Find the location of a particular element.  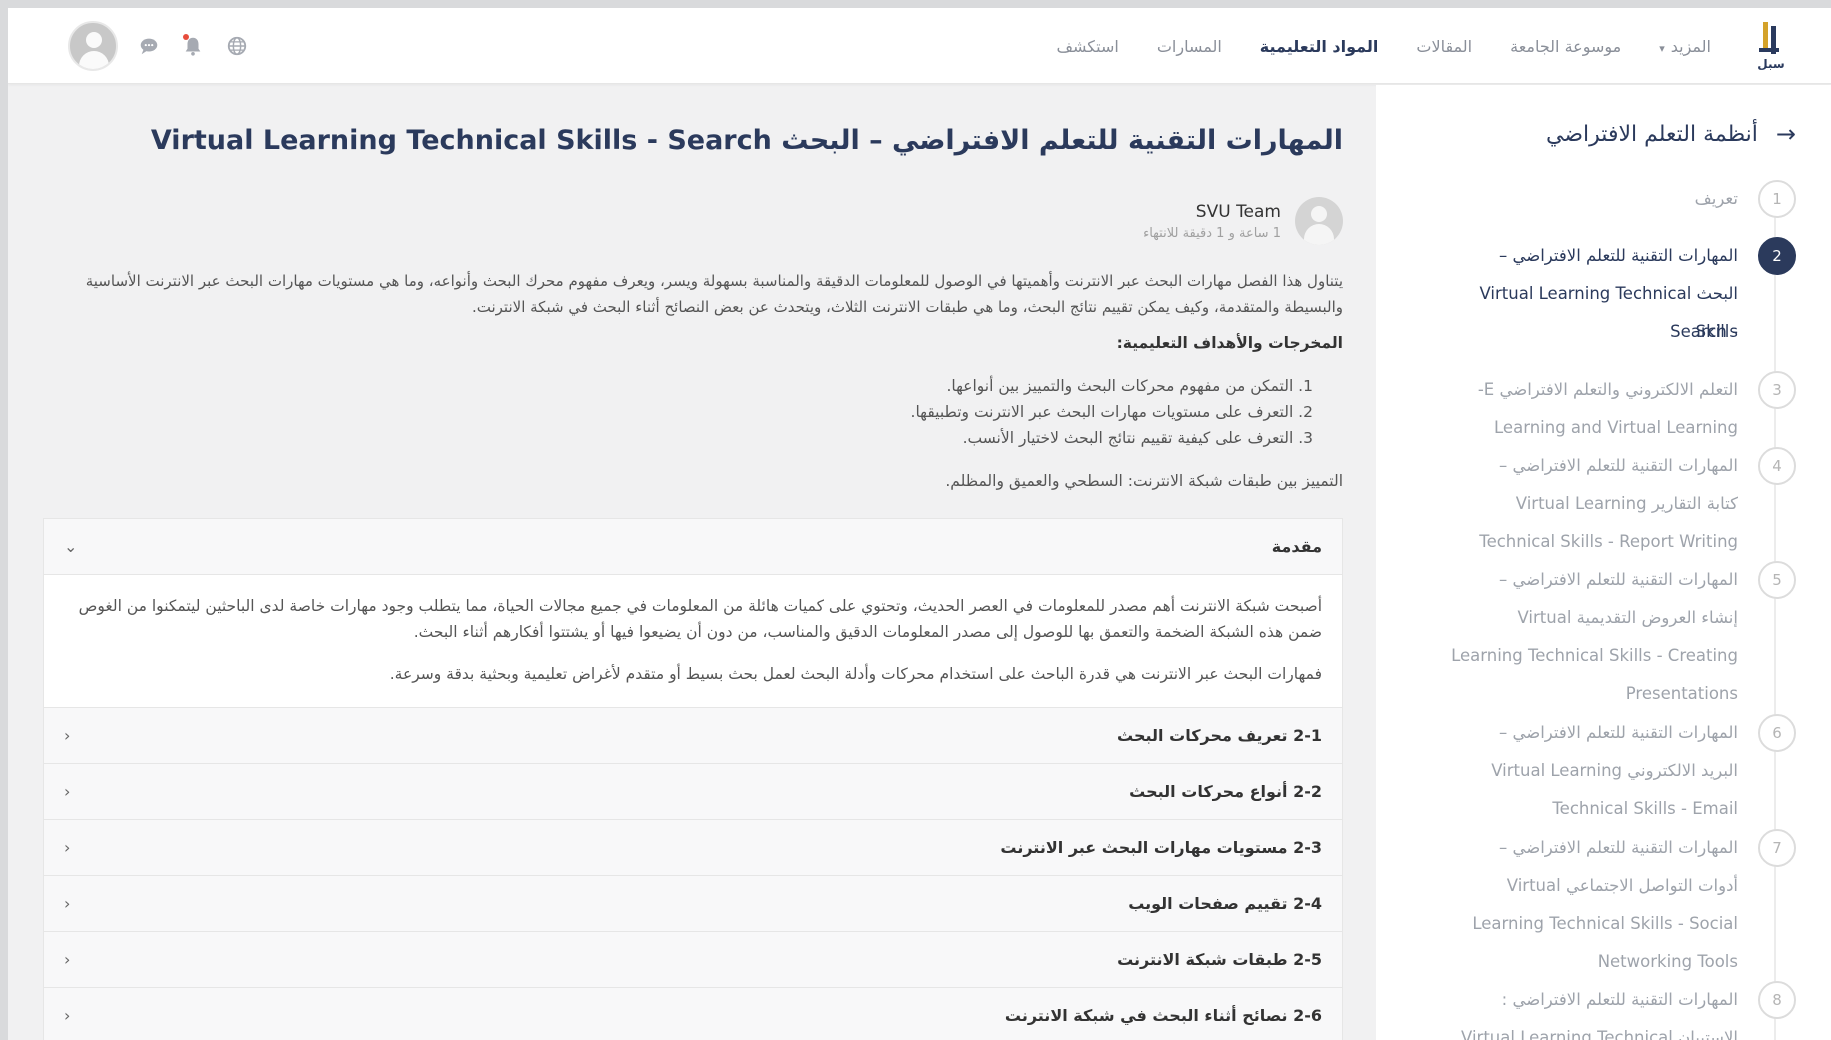

step-number: 4 is located at coordinates (1777, 466).